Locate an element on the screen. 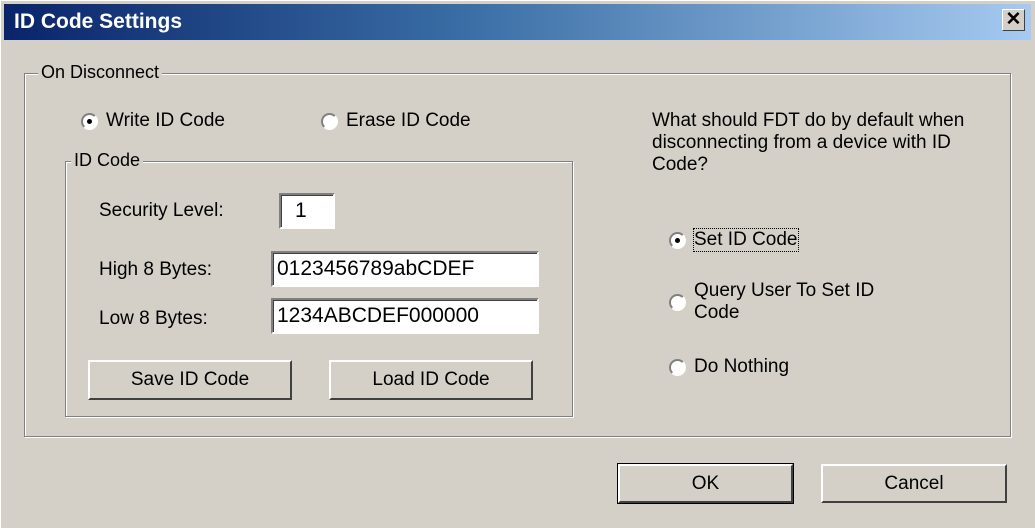 This screenshot has width=1035, height=528. do-nothing-radio: Do Nothing is located at coordinates (729, 367).